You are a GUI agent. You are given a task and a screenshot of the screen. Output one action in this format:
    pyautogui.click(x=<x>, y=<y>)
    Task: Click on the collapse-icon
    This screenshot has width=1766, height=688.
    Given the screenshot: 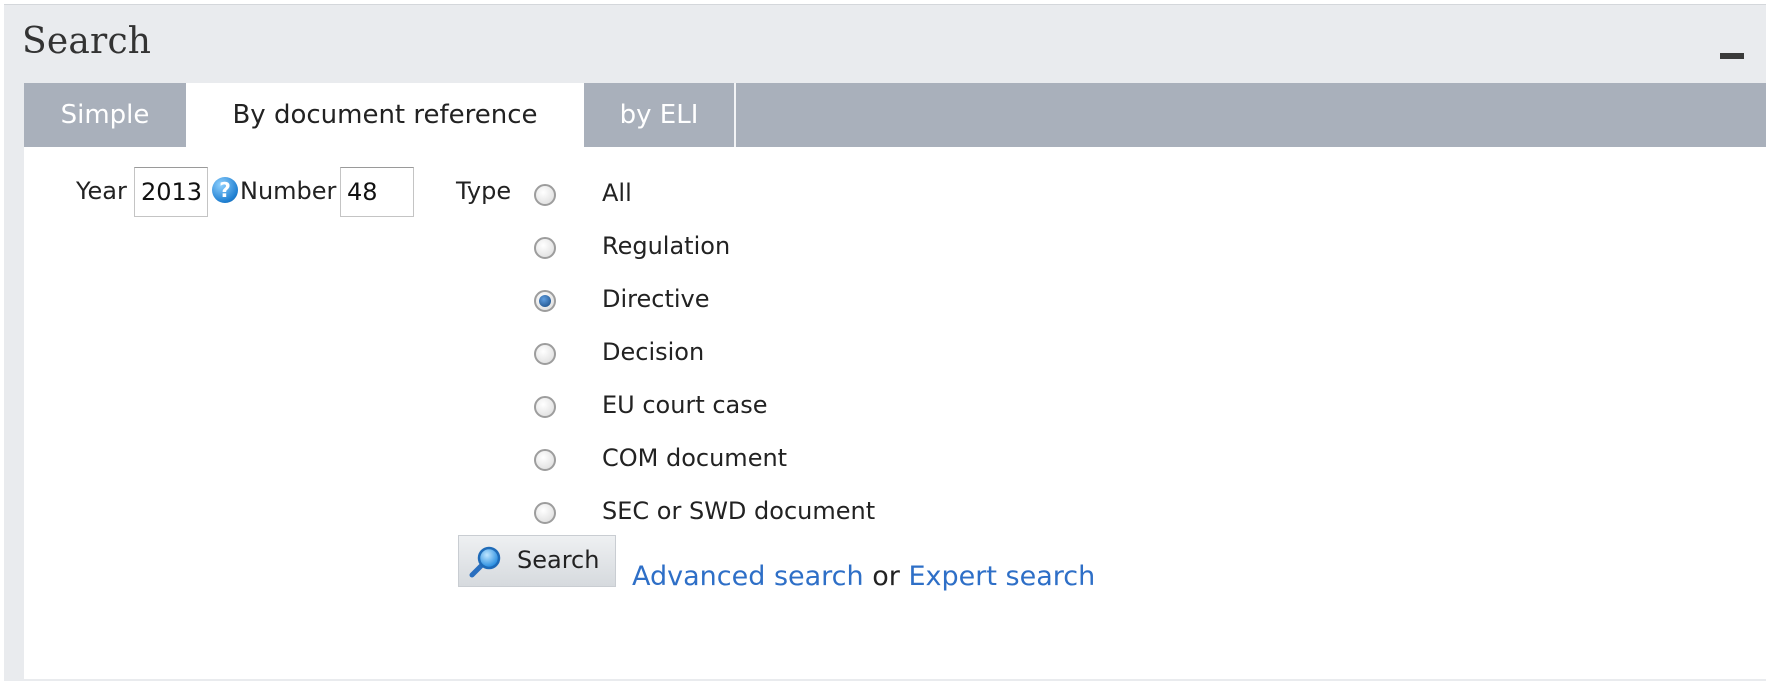 What is the action you would take?
    pyautogui.click(x=1732, y=56)
    